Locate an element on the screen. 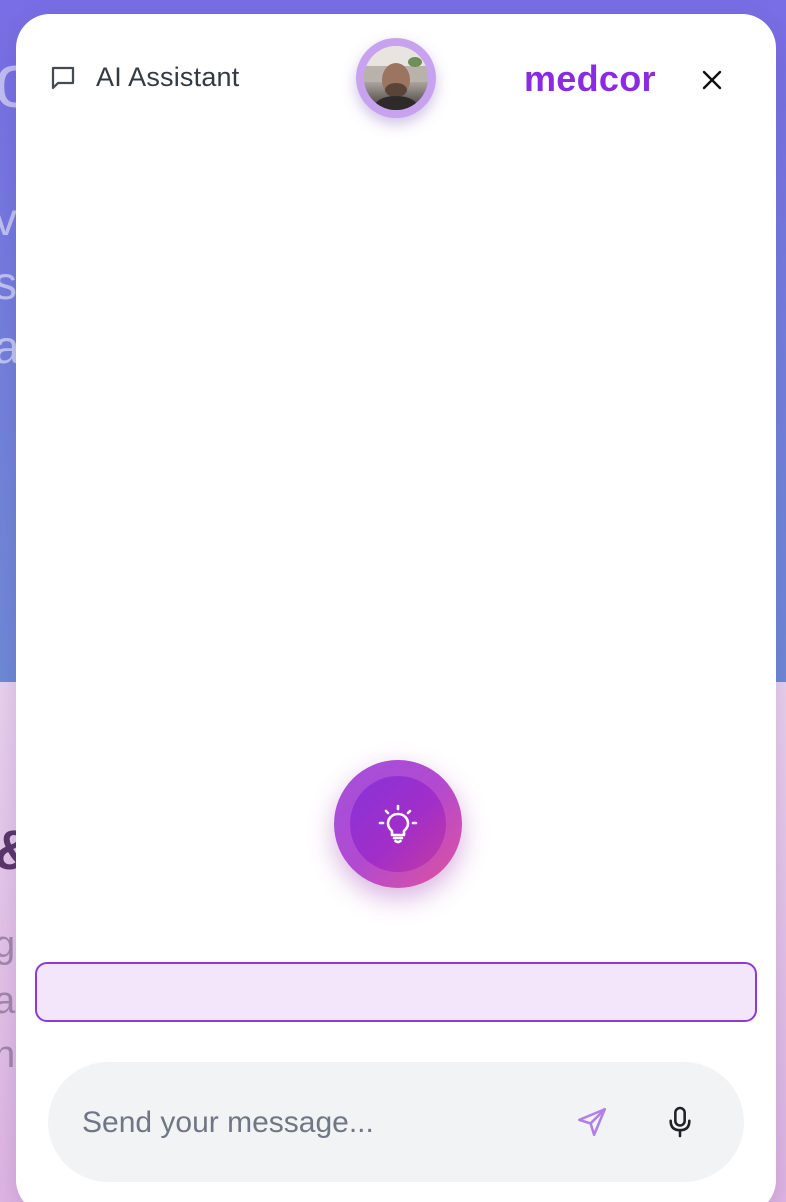  lightbulb-icon is located at coordinates (398, 824).